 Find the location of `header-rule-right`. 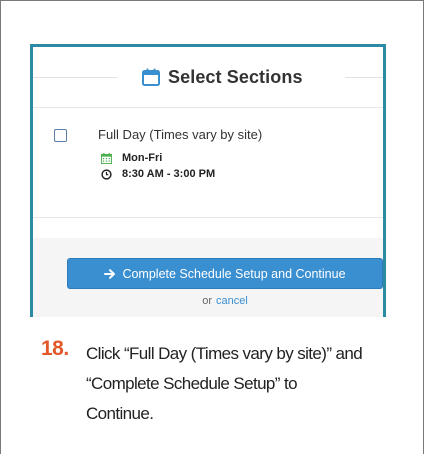

header-rule-right is located at coordinates (364, 77).